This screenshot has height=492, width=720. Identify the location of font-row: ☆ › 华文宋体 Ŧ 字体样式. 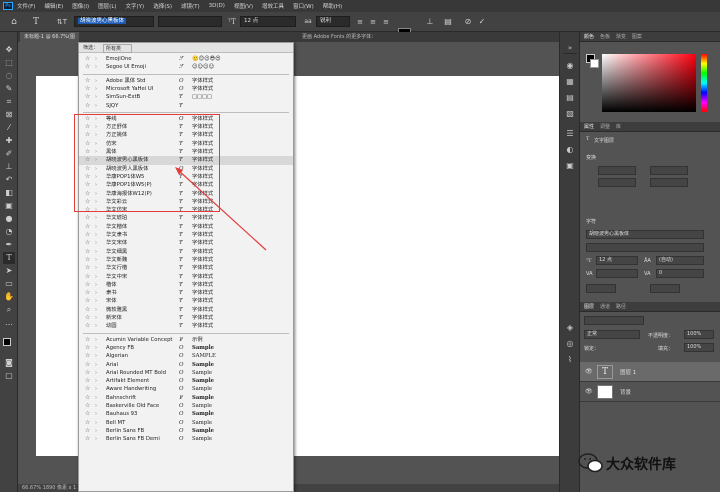
(186, 243).